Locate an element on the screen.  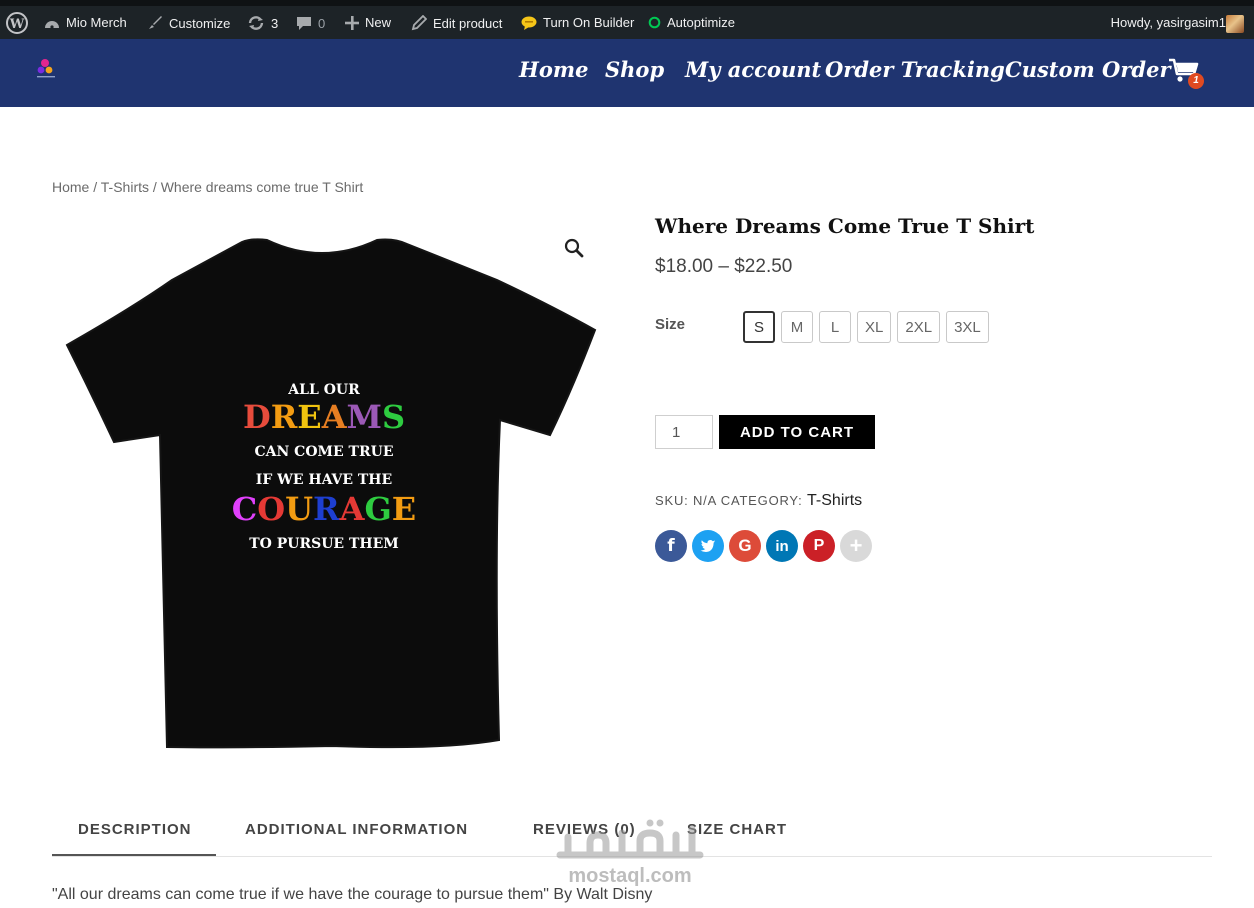
size-label: Size is located at coordinates (670, 324).